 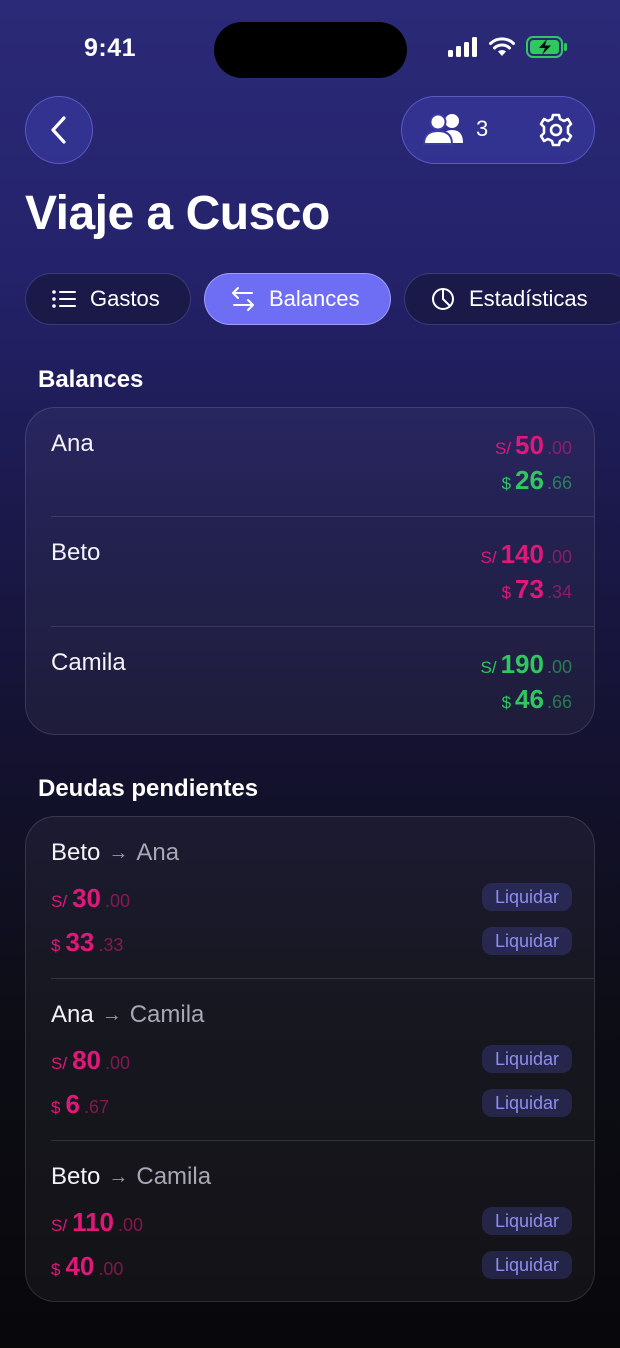 What do you see at coordinates (546, 47) in the screenshot?
I see `battery-charging-icon` at bounding box center [546, 47].